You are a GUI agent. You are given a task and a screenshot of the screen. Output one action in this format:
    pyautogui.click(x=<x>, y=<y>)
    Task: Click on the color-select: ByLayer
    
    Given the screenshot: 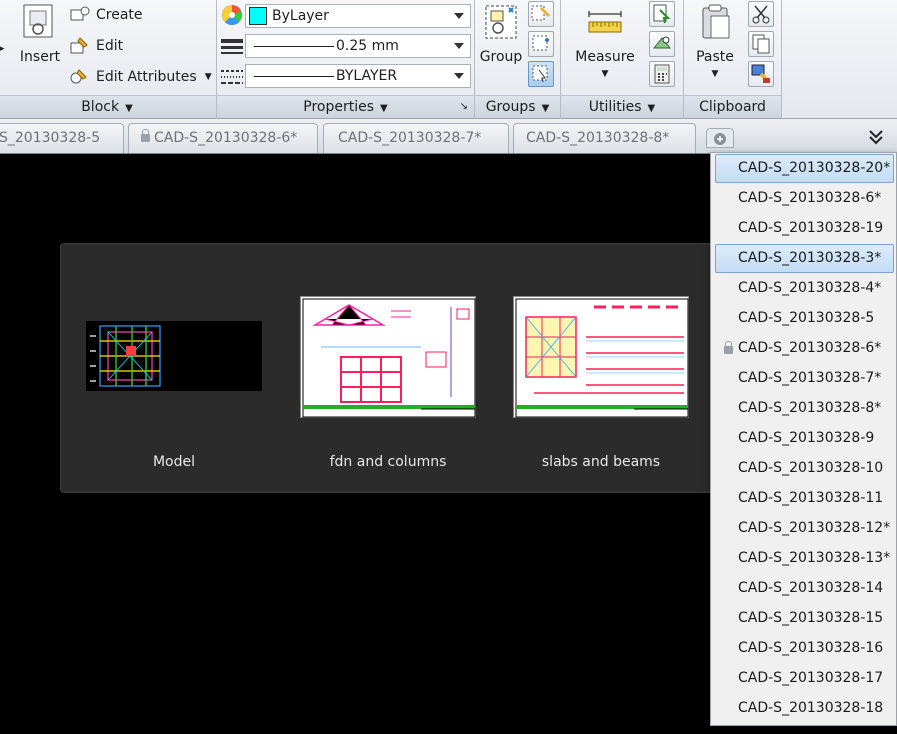 What is the action you would take?
    pyautogui.click(x=358, y=16)
    